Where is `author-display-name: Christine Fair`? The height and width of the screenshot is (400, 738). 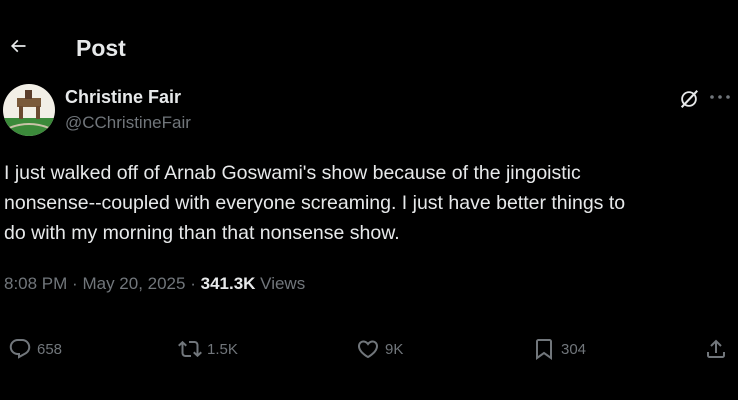 author-display-name: Christine Fair is located at coordinates (123, 97).